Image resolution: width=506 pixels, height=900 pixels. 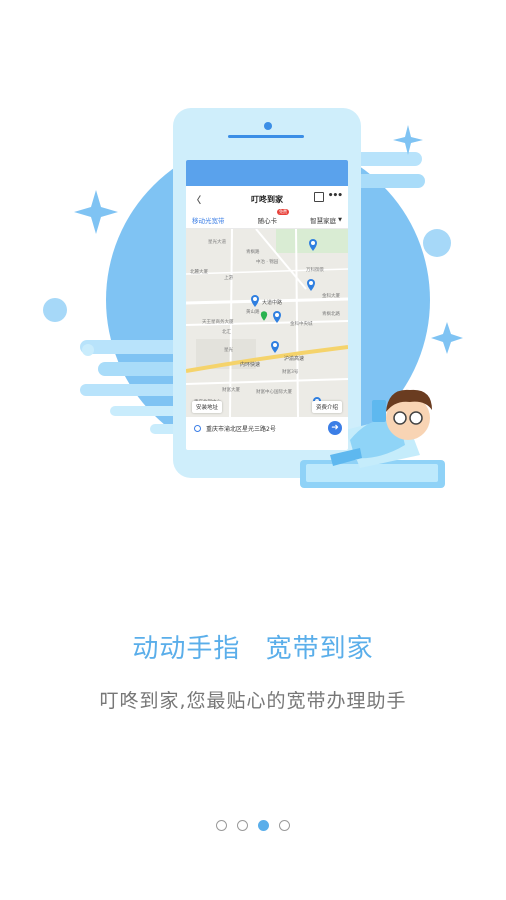 What do you see at coordinates (268, 126) in the screenshot?
I see `phone-camera` at bounding box center [268, 126].